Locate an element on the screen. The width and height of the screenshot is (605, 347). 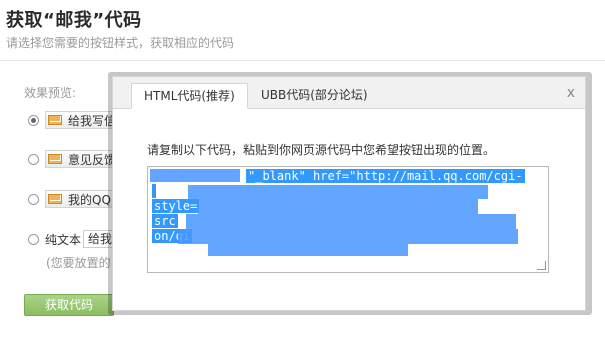
page-title: 获取“邮我”代码 is located at coordinates (74, 20).